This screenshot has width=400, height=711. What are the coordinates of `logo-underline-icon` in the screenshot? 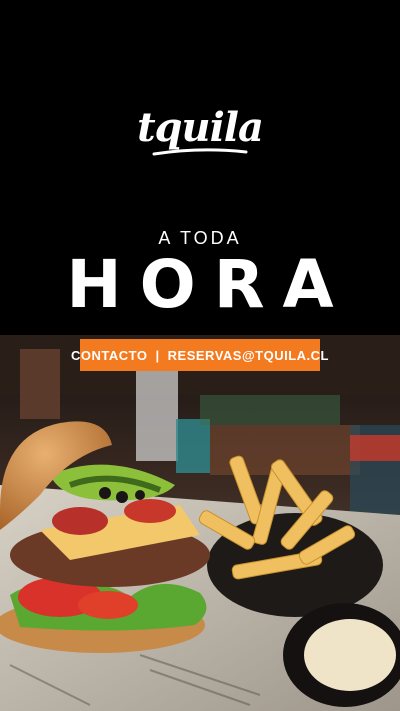 It's located at (200, 152).